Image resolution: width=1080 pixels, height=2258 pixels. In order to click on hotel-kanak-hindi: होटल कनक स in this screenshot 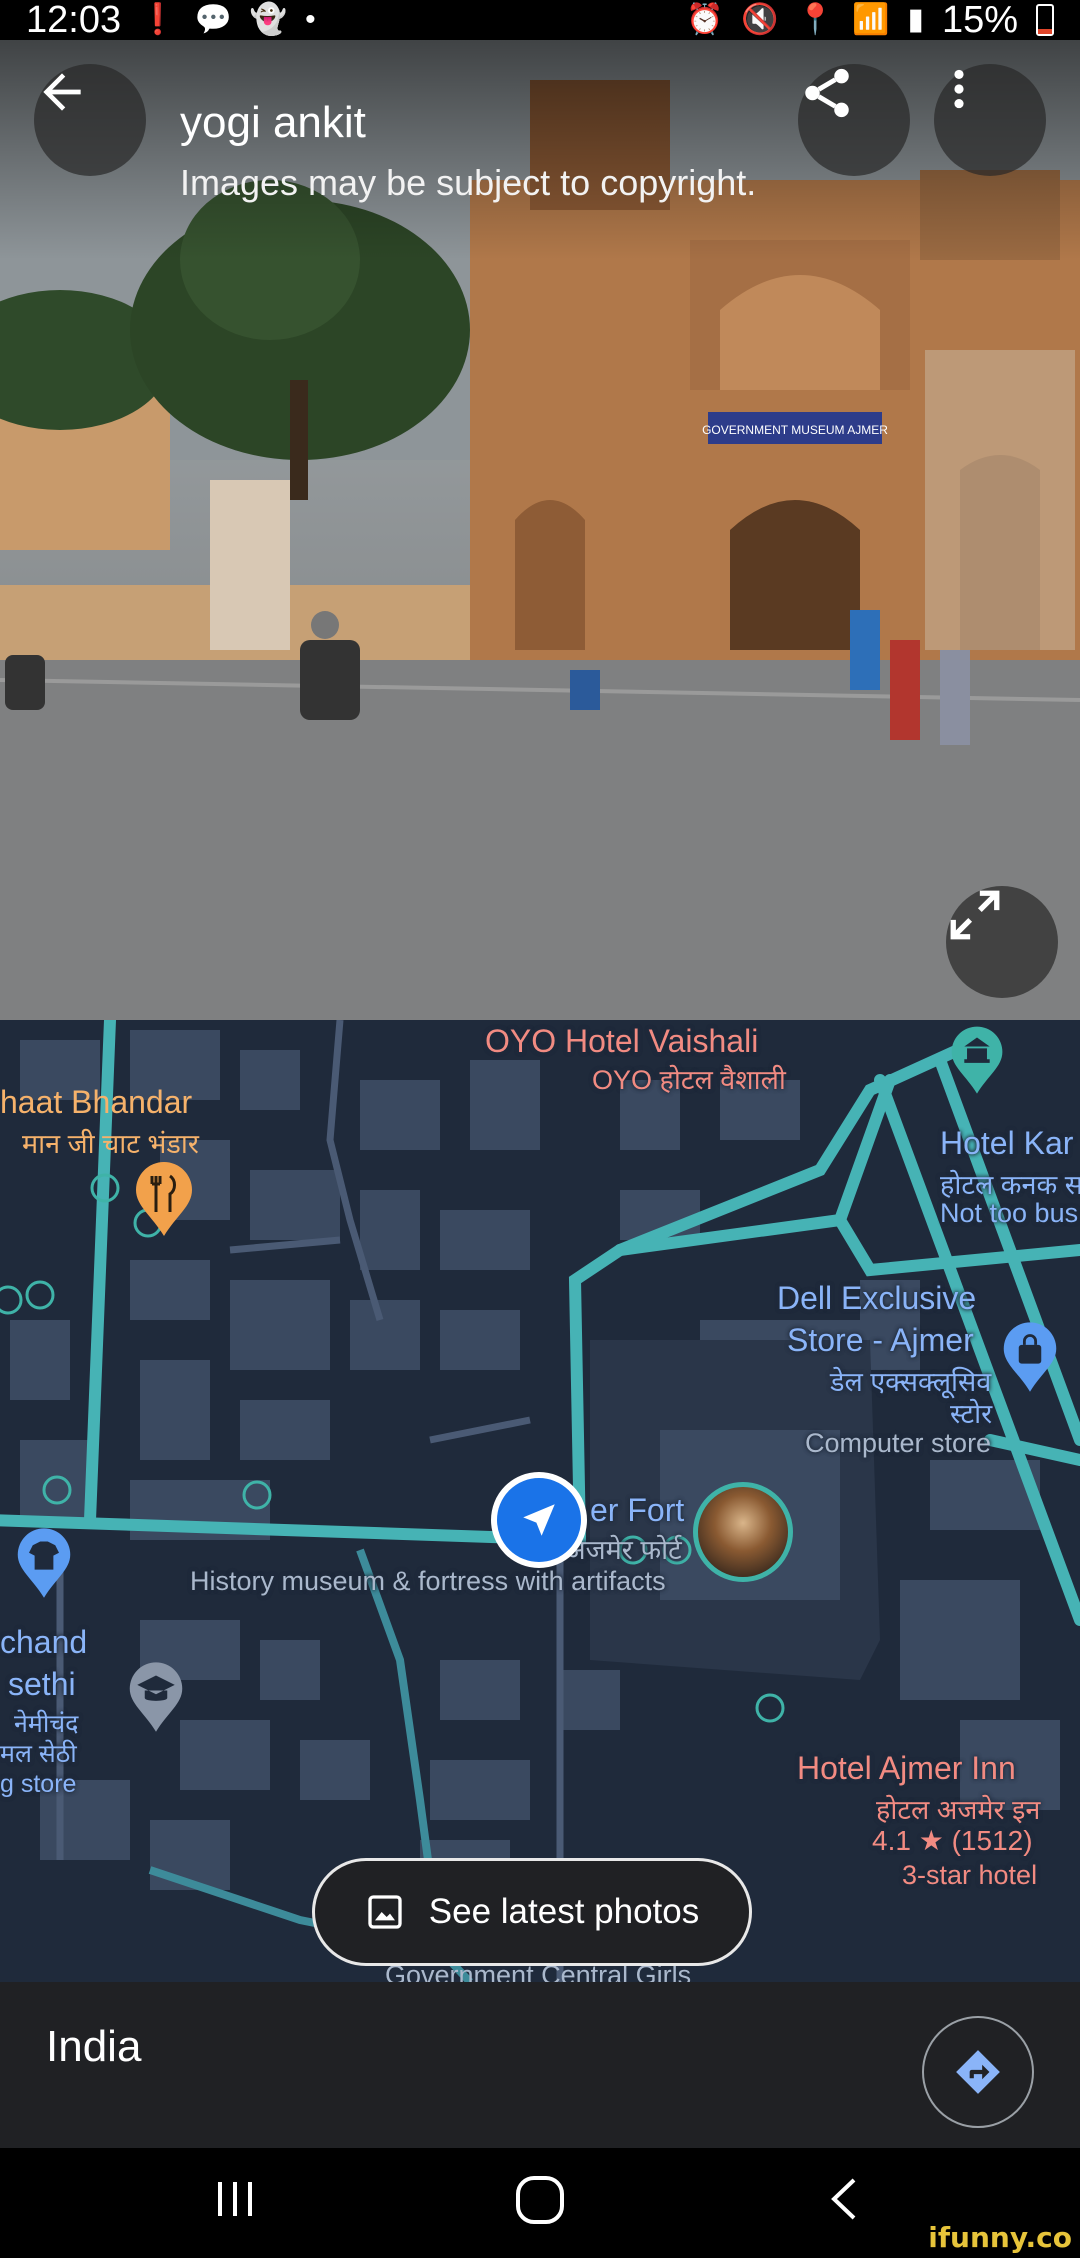, I will do `click(1010, 1185)`.